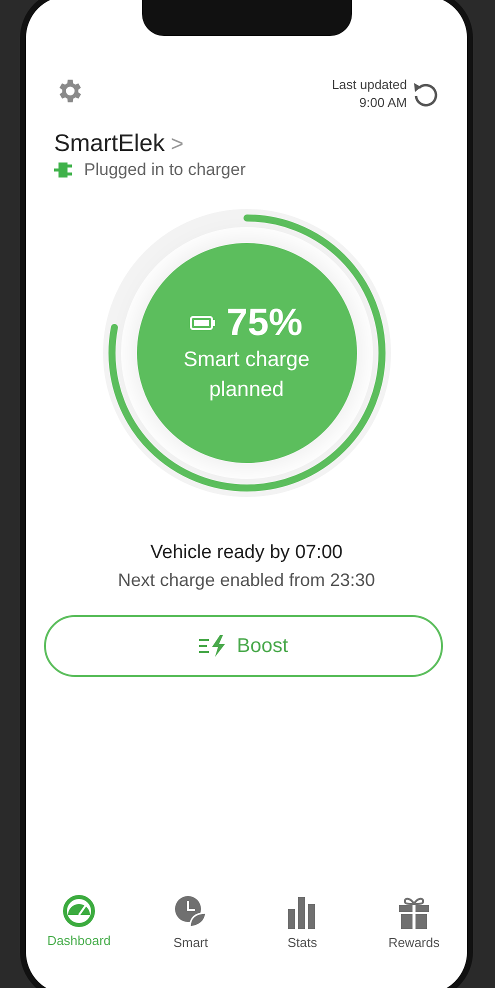 The width and height of the screenshot is (495, 988). I want to click on tab: Smart, so click(191, 922).